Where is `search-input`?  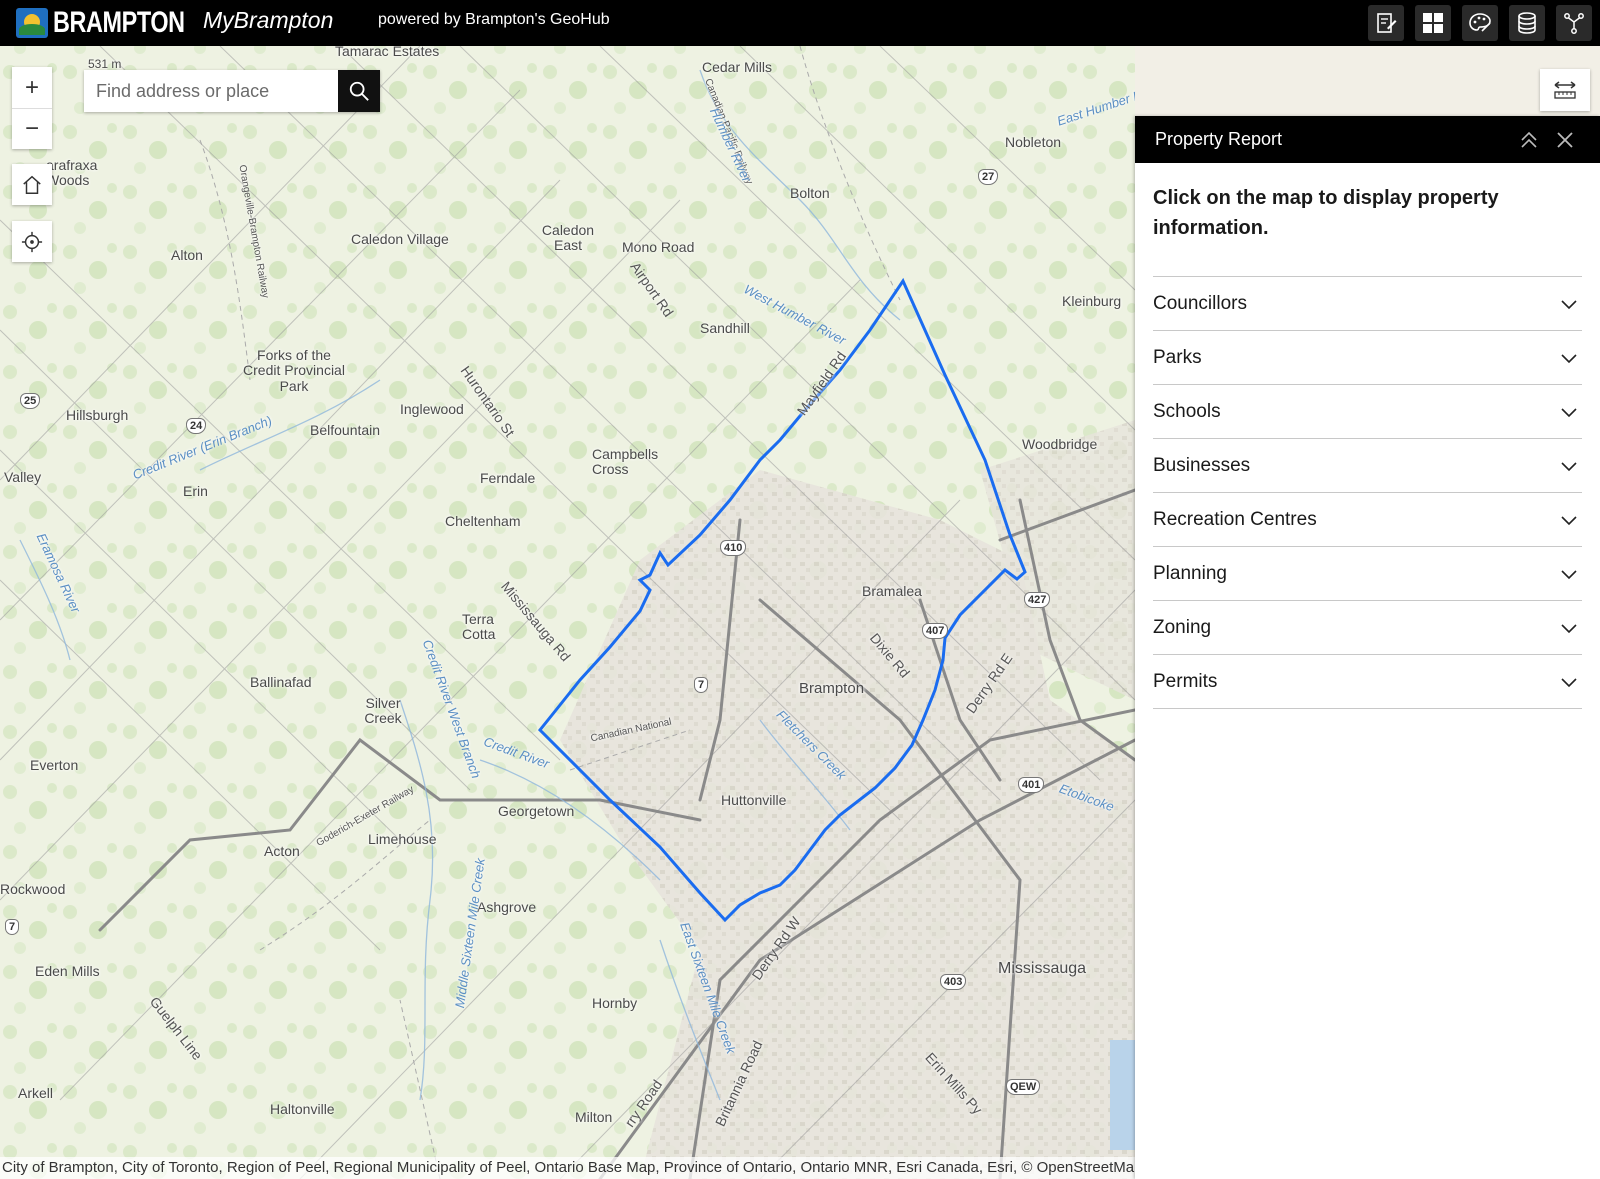 search-input is located at coordinates (211, 91).